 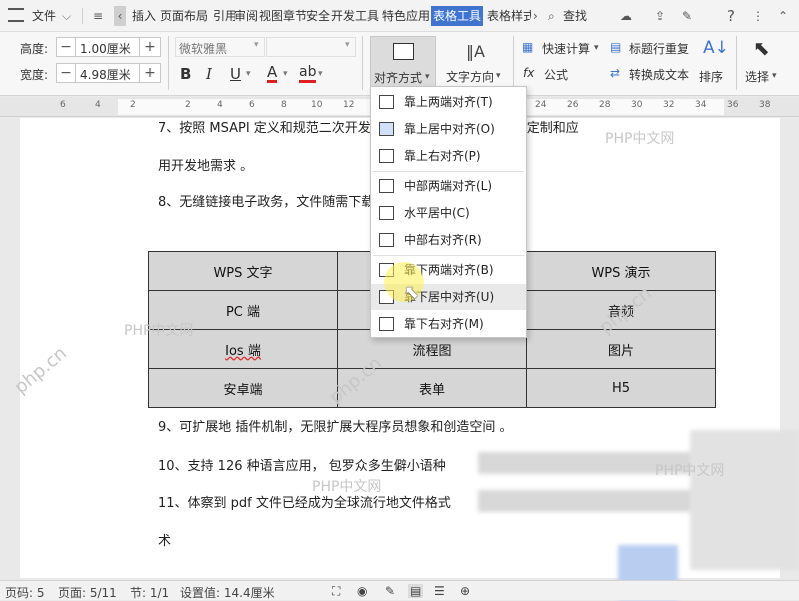 What do you see at coordinates (439, 591) in the screenshot?
I see `outline-view-icon: ☰` at bounding box center [439, 591].